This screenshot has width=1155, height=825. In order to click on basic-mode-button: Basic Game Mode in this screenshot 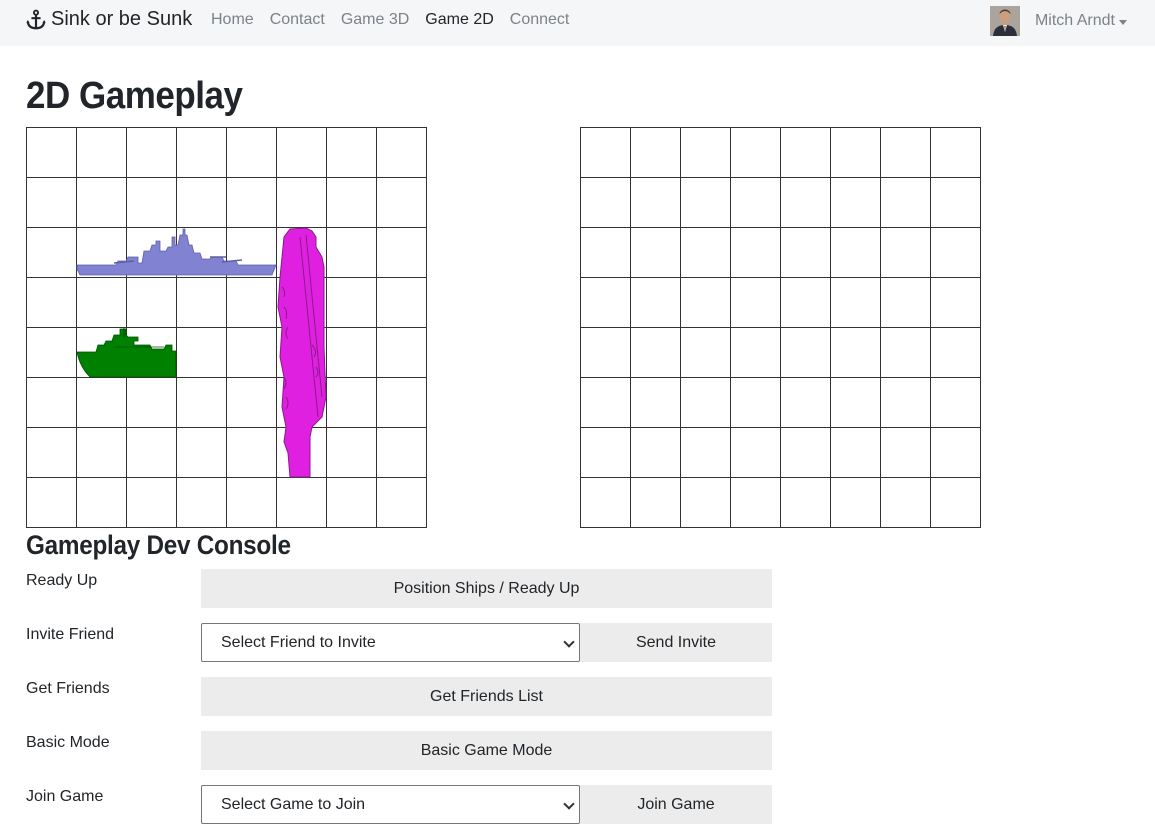, I will do `click(486, 750)`.